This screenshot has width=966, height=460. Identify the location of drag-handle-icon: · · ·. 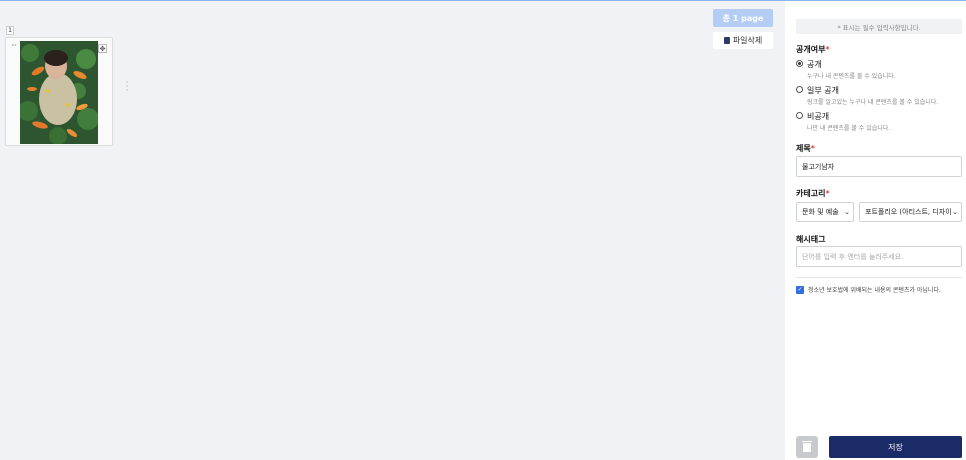
(127, 87).